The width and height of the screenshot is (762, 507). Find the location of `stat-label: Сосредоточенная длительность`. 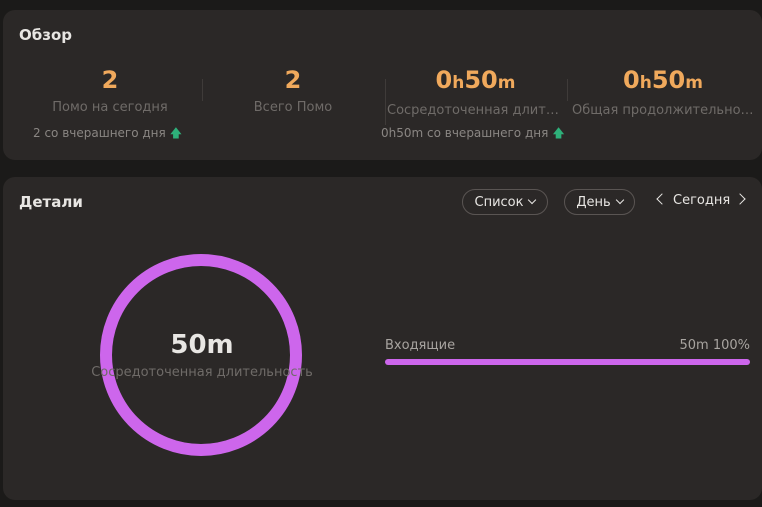

stat-label: Сосредоточенная длительность is located at coordinates (477, 110).